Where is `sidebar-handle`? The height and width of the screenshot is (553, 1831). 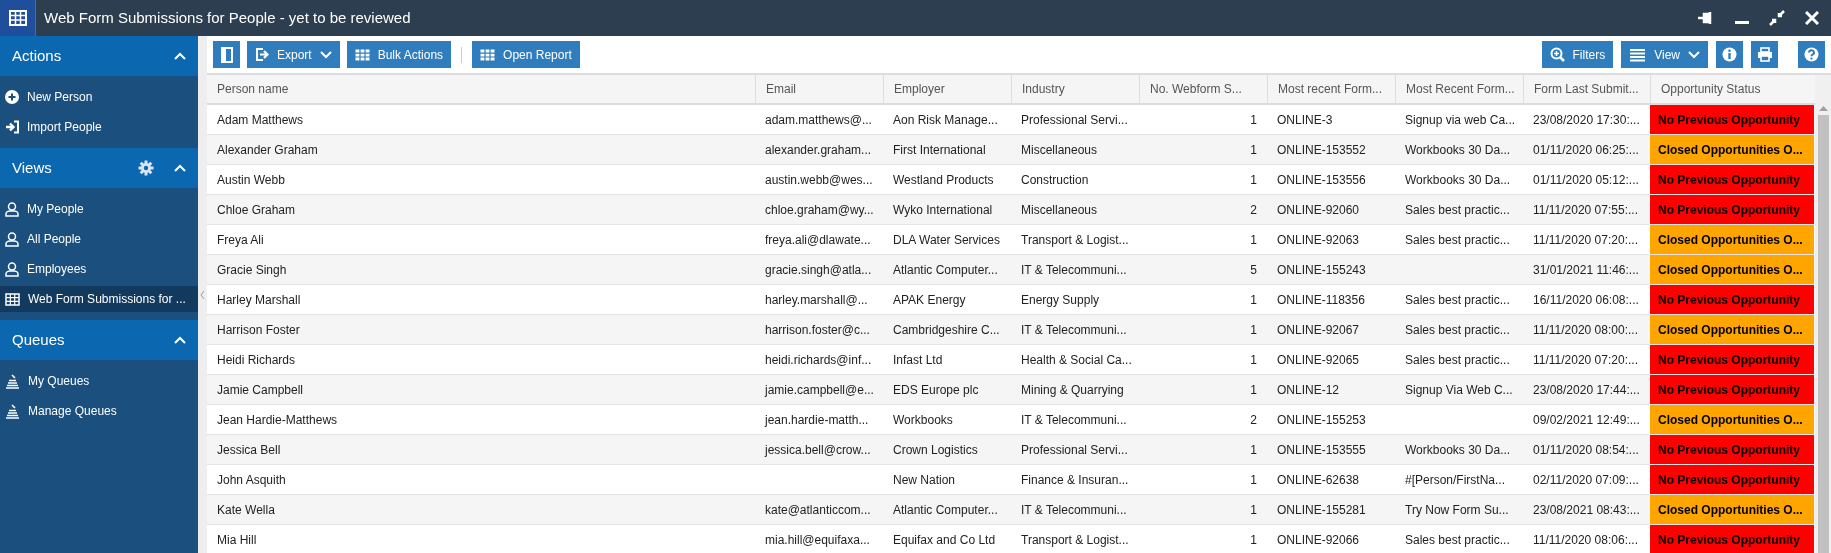
sidebar-handle is located at coordinates (202, 294).